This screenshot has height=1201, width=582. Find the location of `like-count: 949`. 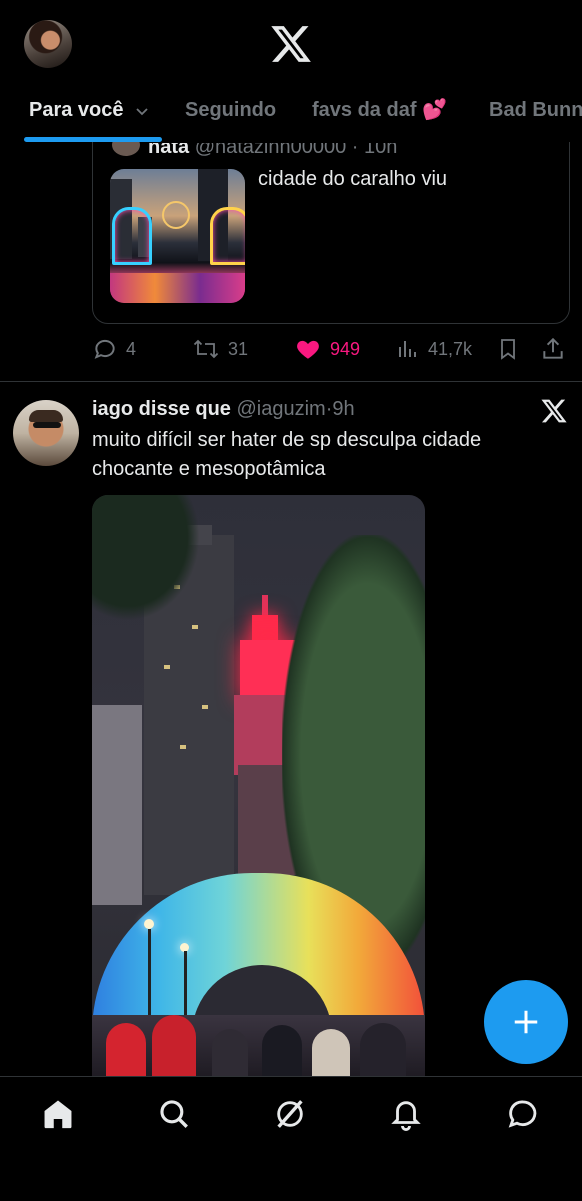

like-count: 949 is located at coordinates (345, 348).